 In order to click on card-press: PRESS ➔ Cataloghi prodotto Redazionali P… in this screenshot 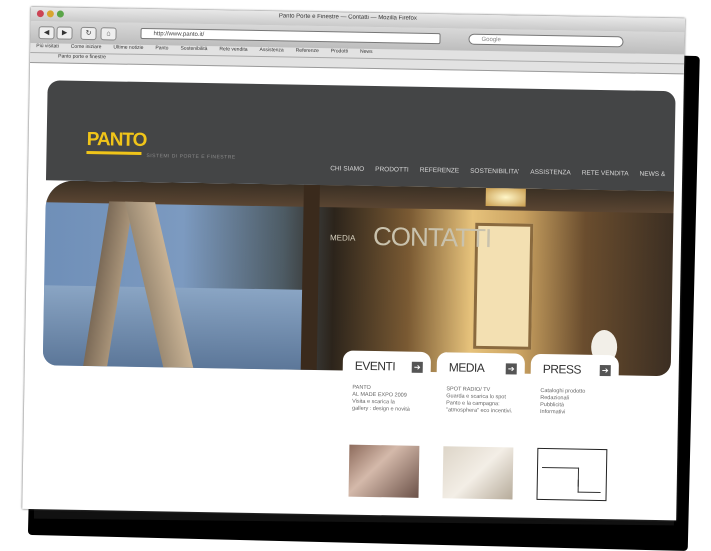, I will do `click(574, 427)`.